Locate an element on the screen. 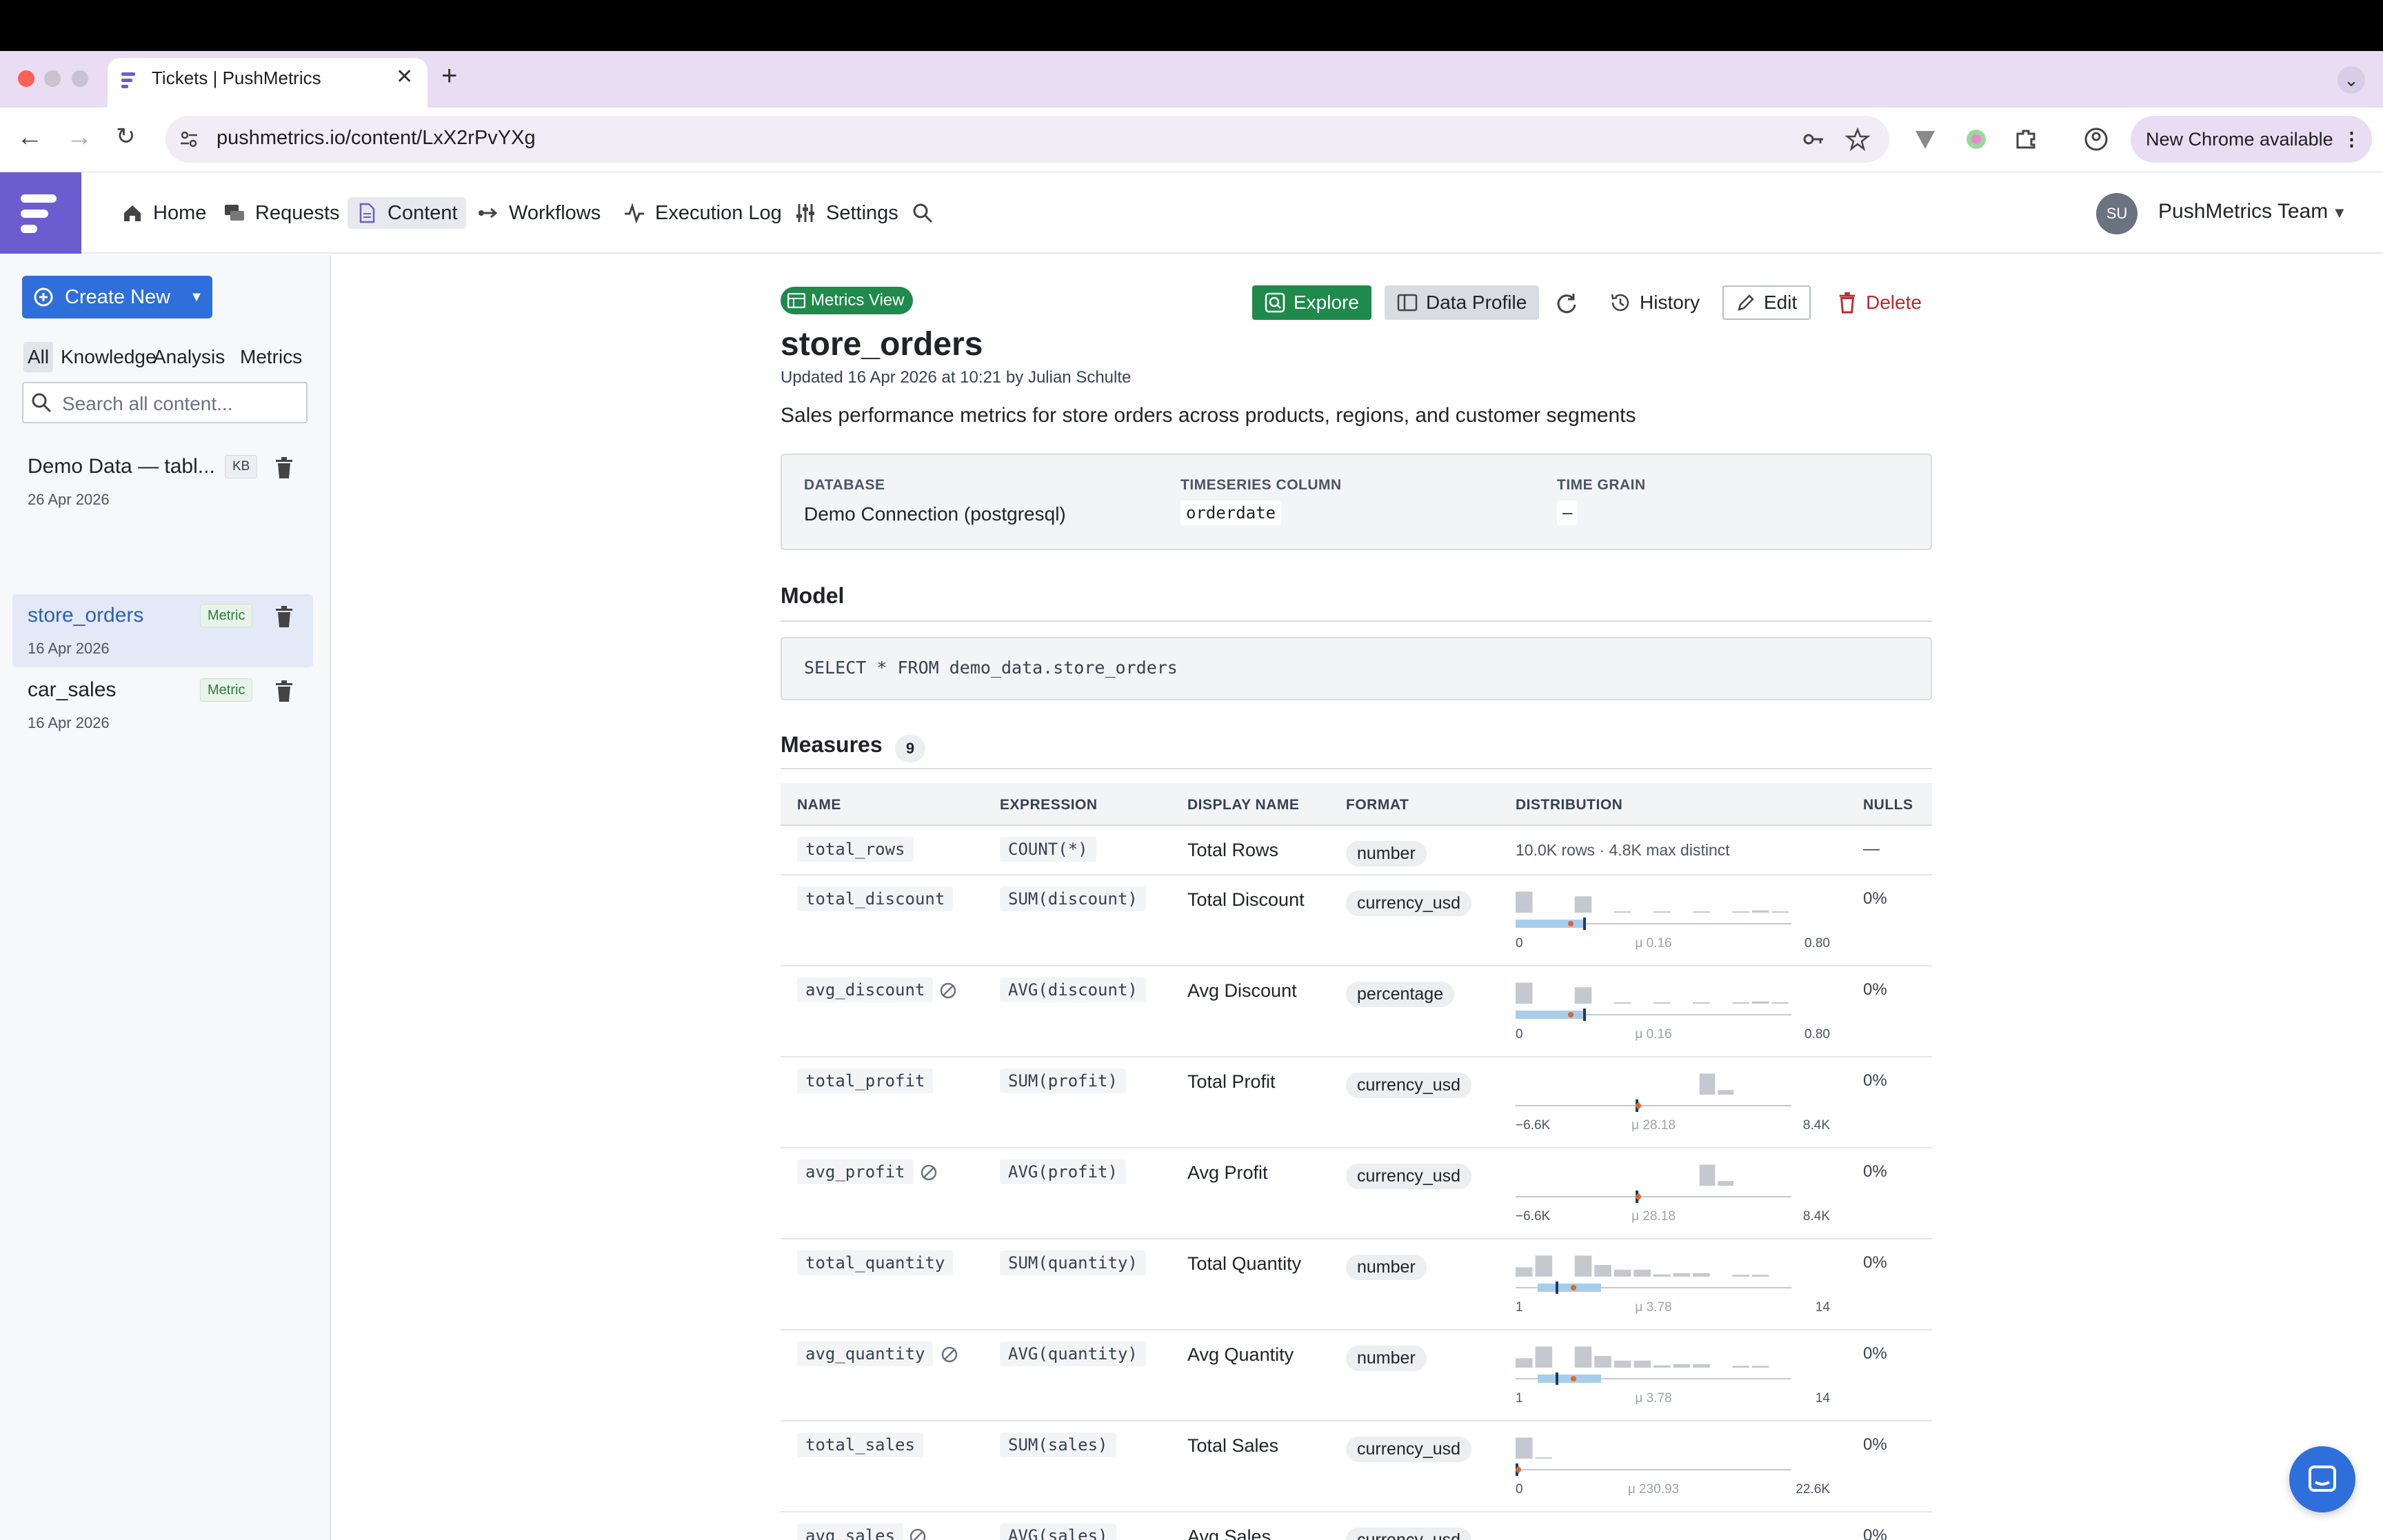  profile-icon is located at coordinates (2096, 139).